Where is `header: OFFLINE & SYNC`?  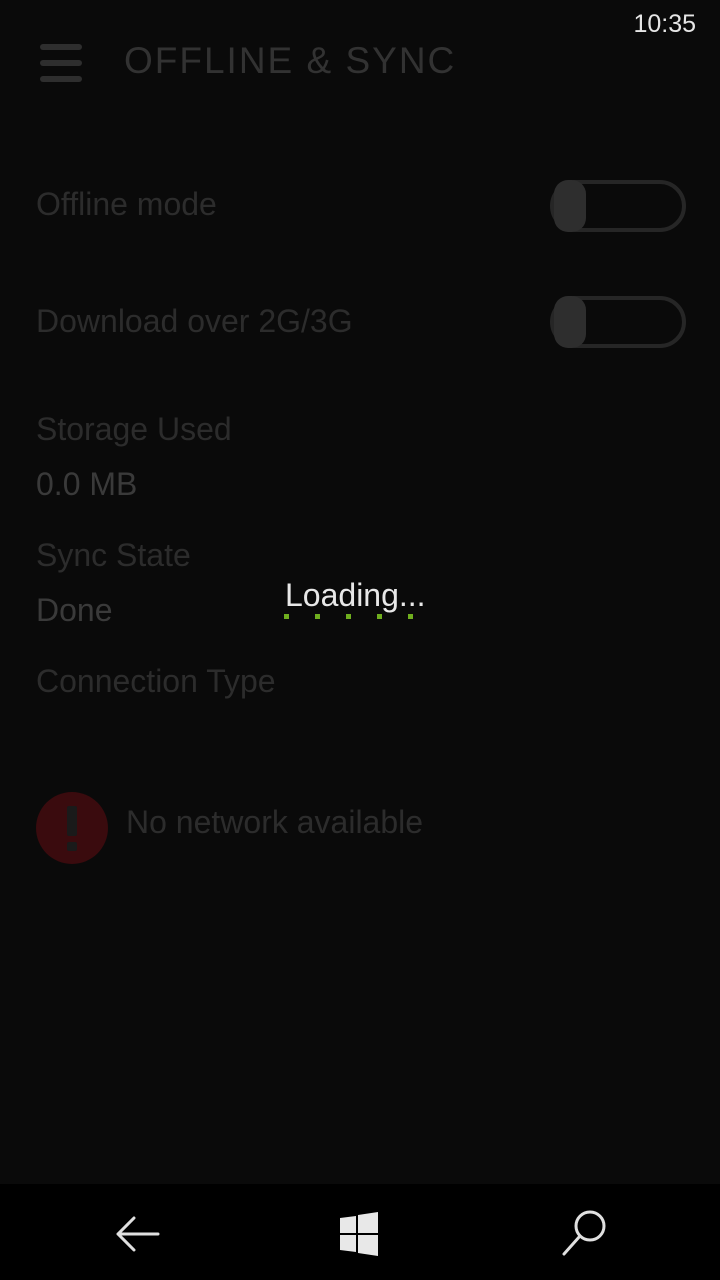 header: OFFLINE & SYNC is located at coordinates (360, 60).